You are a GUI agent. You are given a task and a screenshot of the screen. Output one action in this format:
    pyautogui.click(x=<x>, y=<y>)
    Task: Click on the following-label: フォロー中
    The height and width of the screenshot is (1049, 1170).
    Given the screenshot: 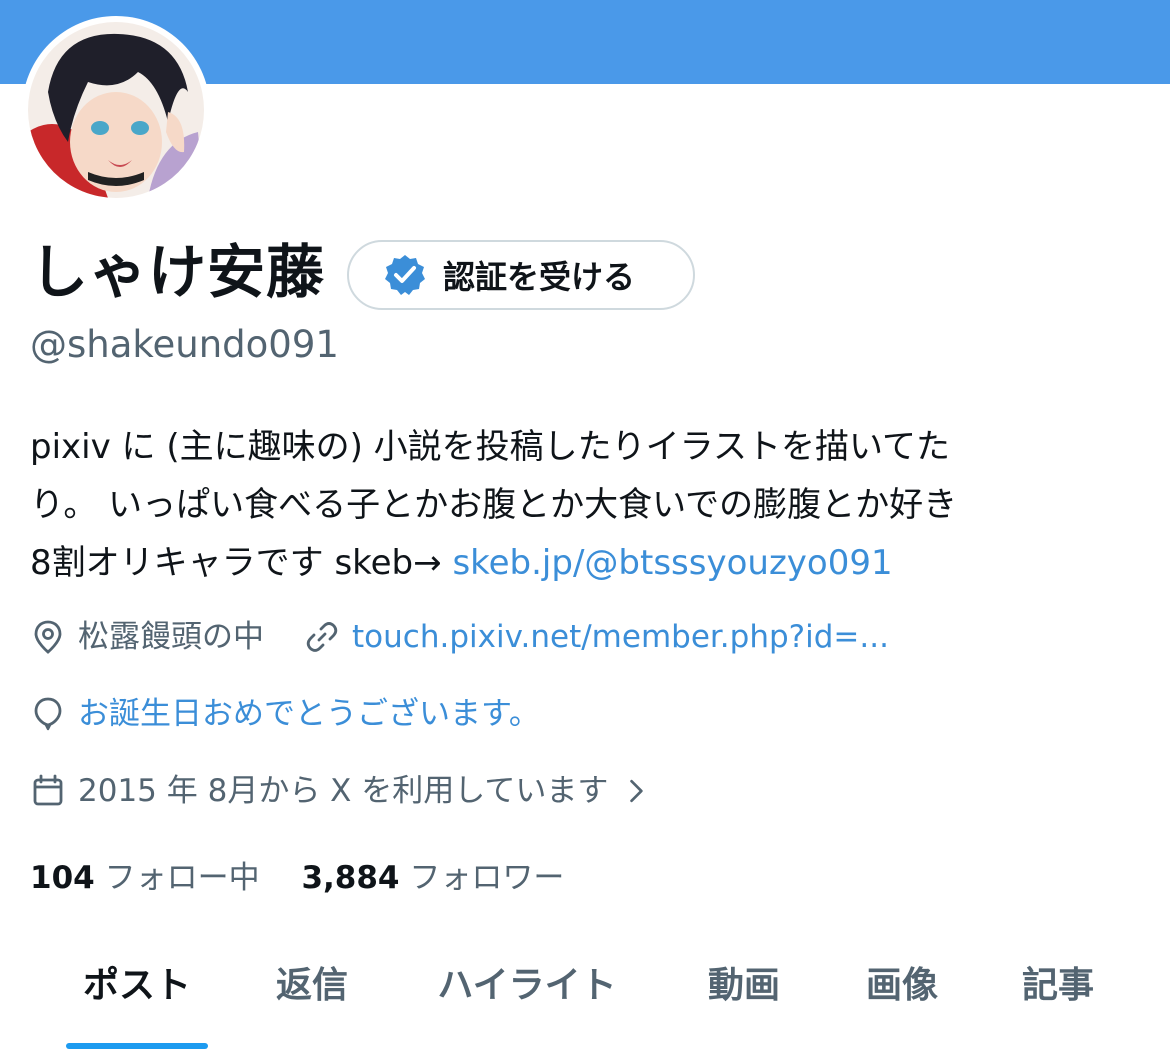 What is the action you would take?
    pyautogui.click(x=182, y=878)
    